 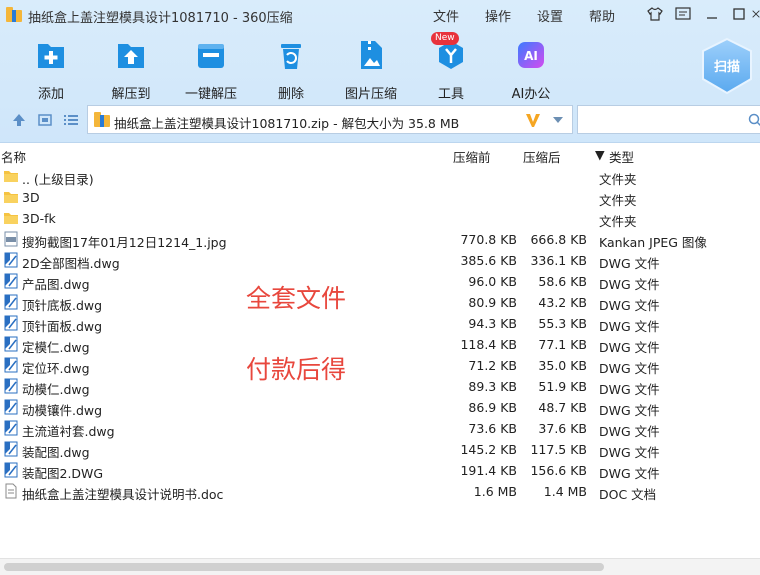 What do you see at coordinates (756, 14) in the screenshot?
I see `close-button` at bounding box center [756, 14].